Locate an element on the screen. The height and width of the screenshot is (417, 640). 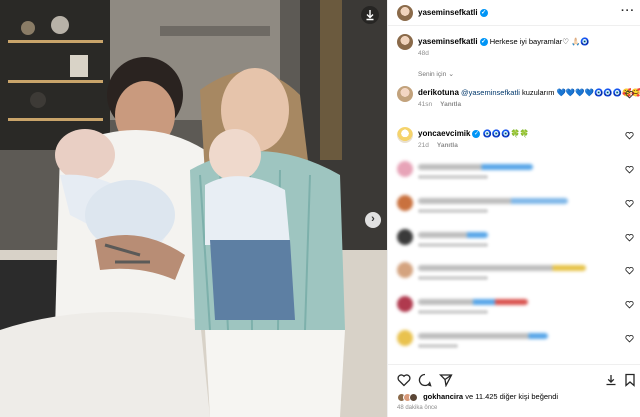
author-username: yaseminsefkatli ✓ is located at coordinates (453, 12).